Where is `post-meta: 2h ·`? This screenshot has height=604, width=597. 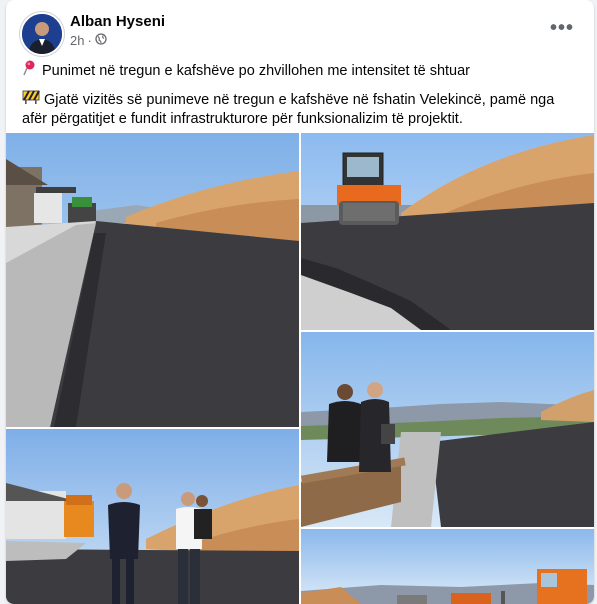
post-meta: 2h · is located at coordinates (88, 40).